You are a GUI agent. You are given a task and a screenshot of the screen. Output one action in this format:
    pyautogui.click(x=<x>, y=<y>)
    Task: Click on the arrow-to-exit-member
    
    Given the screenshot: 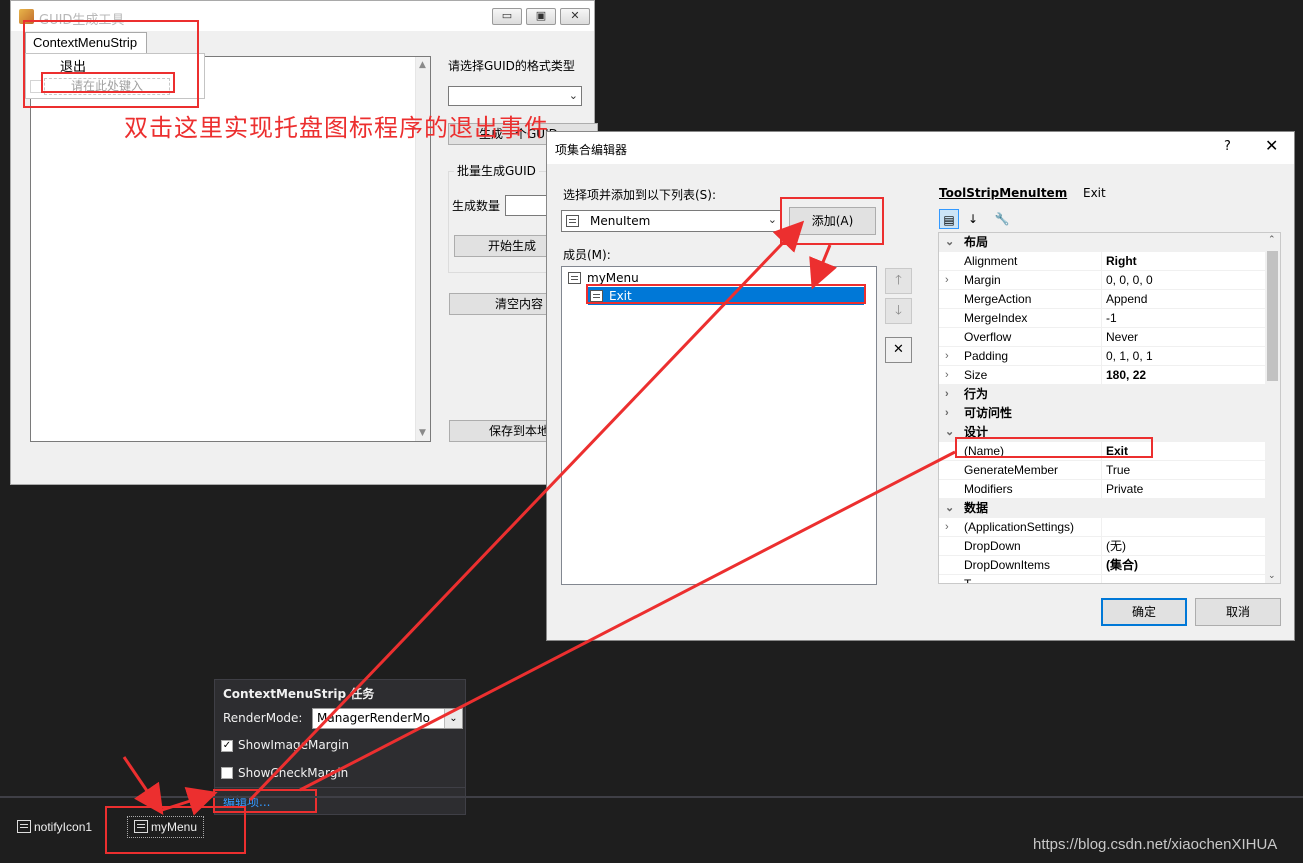 What is the action you would take?
    pyautogui.click(x=823, y=267)
    